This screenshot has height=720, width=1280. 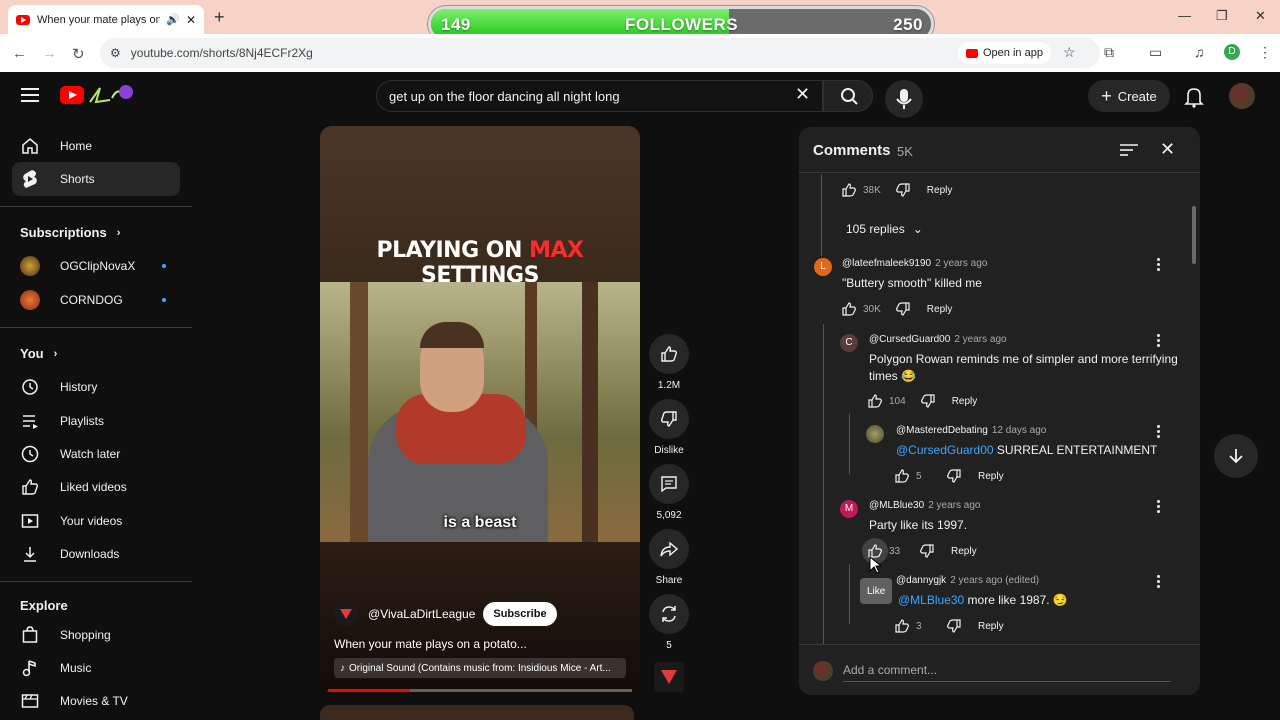 What do you see at coordinates (346, 614) in the screenshot?
I see `channel-avatar` at bounding box center [346, 614].